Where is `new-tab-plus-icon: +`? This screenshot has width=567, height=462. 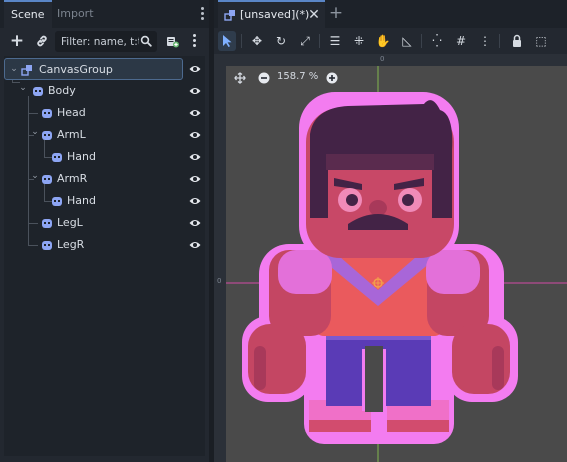 new-tab-plus-icon: + is located at coordinates (336, 13).